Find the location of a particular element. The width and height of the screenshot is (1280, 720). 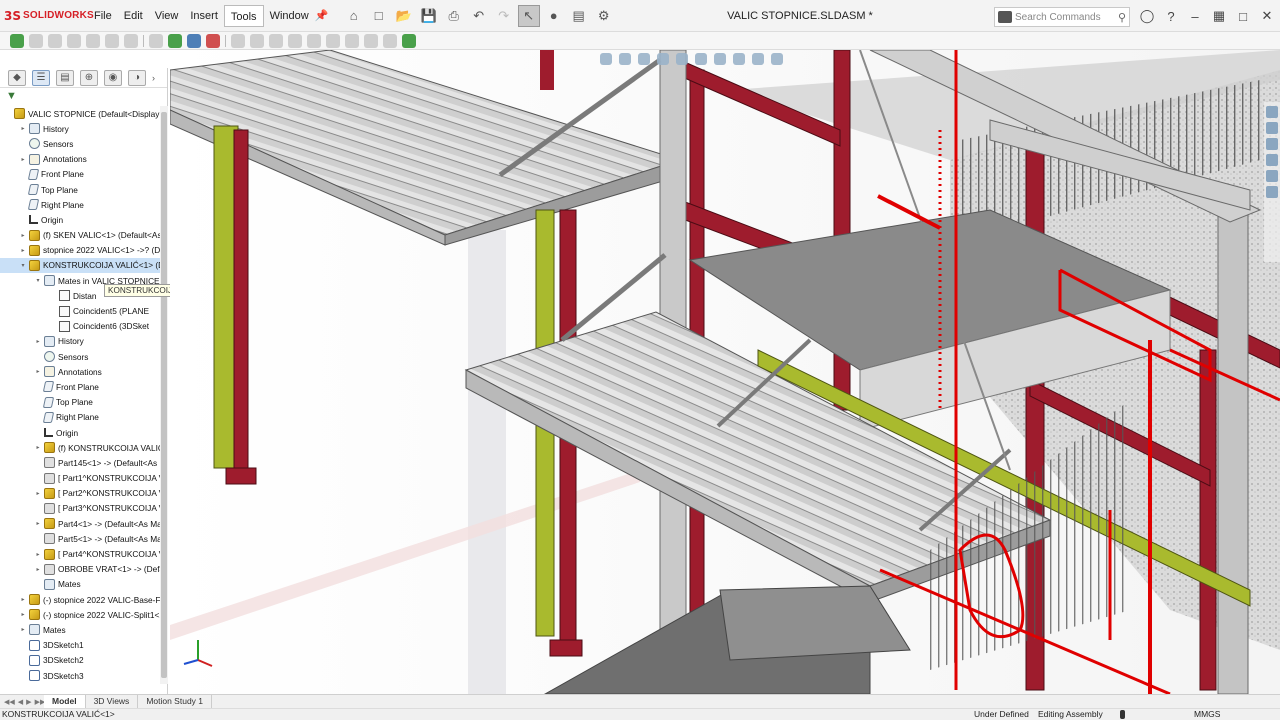

solidworks-resources-icon is located at coordinates (1272, 112).